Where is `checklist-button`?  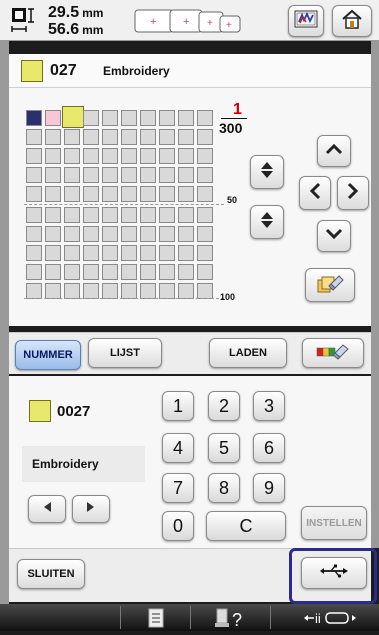
checklist-button is located at coordinates (157, 618).